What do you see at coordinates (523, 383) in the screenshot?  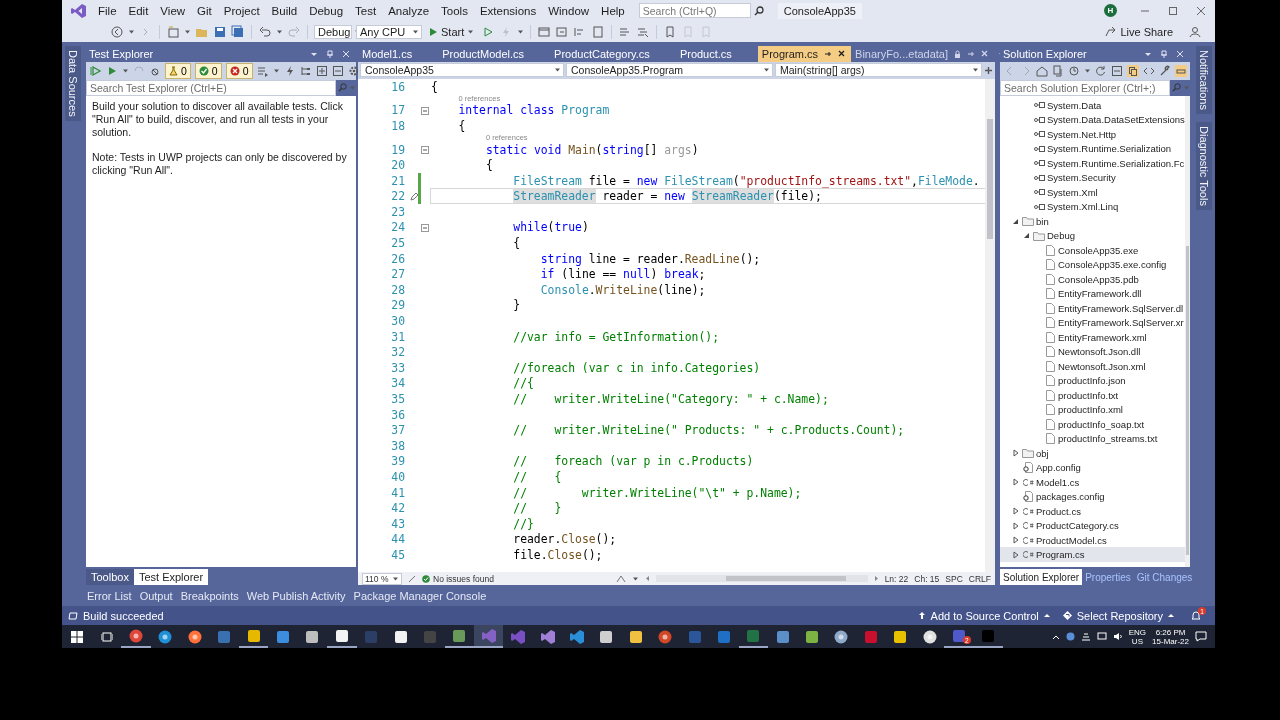 I see `code-line: //{` at bounding box center [523, 383].